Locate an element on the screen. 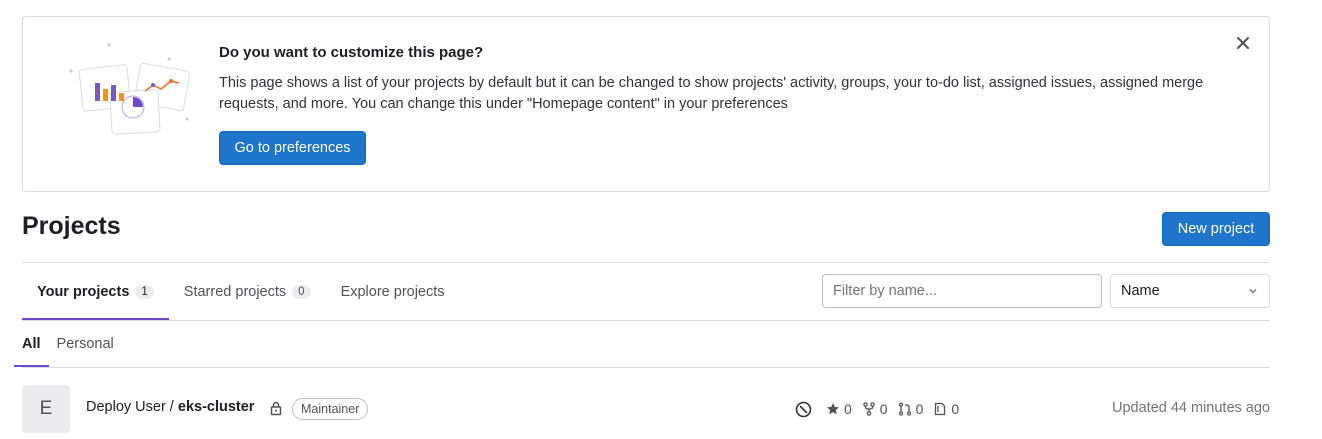 The width and height of the screenshot is (1322, 439). dashboard-illustration-icon is located at coordinates (130, 89).